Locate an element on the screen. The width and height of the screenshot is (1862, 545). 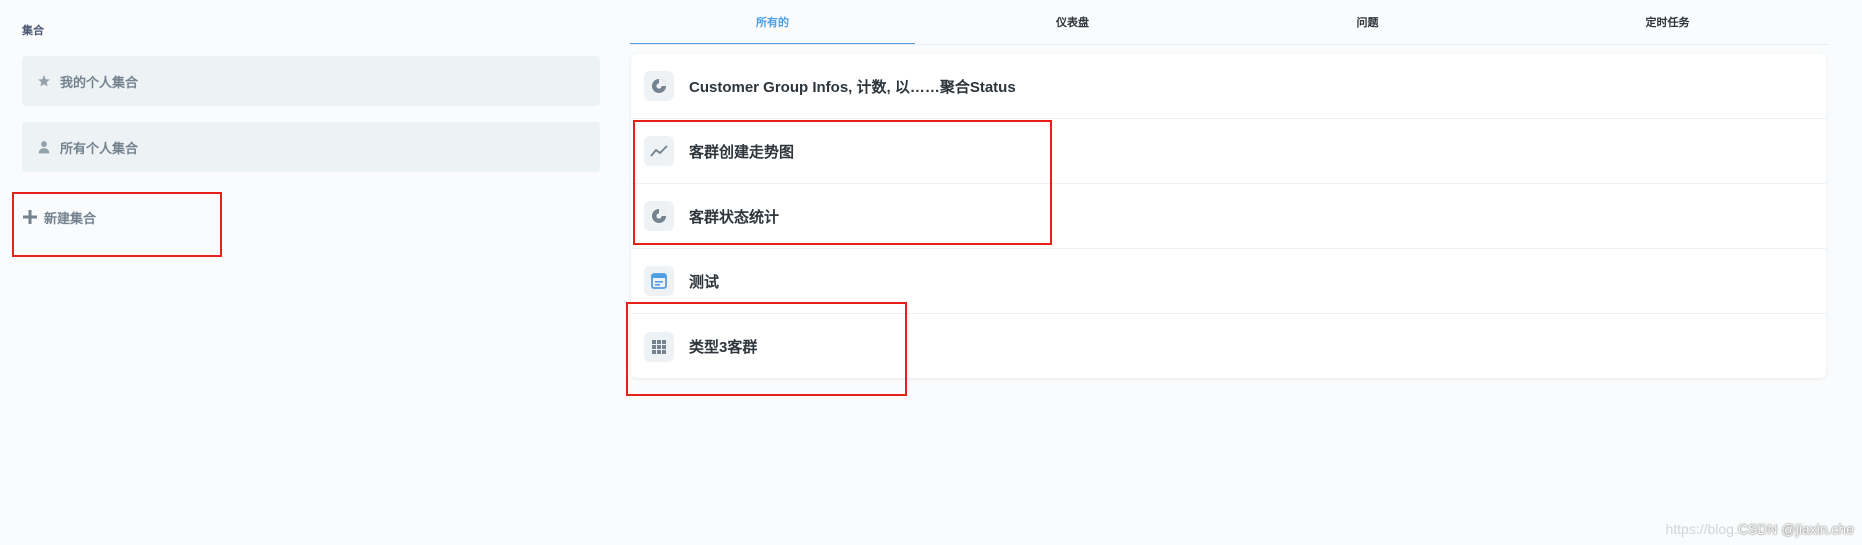
item-title: 测试 is located at coordinates (704, 282).